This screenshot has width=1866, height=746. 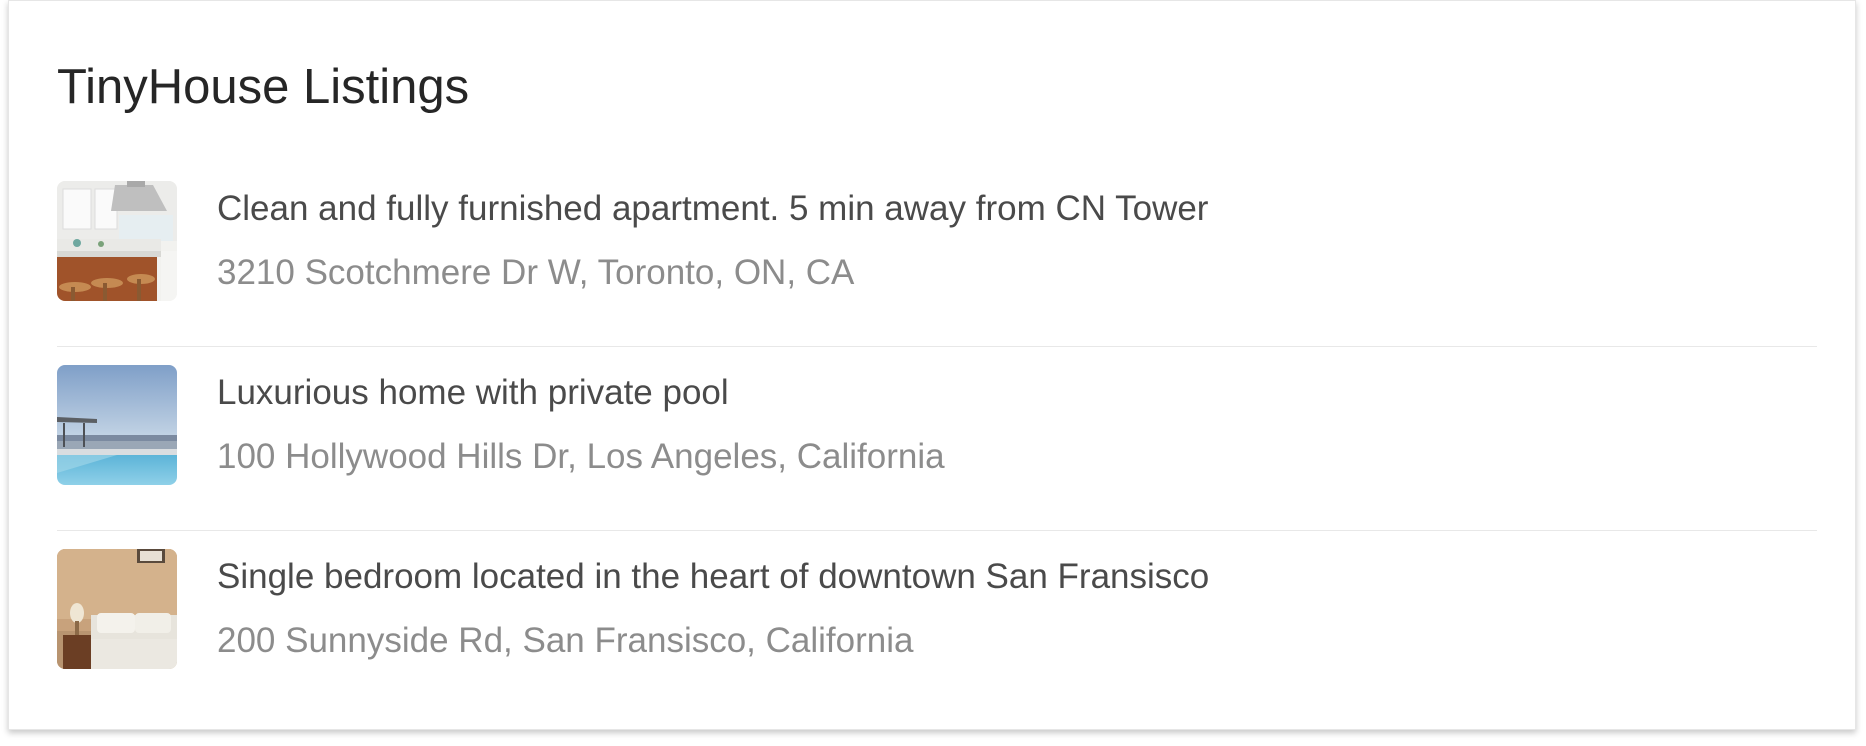 I want to click on listing-title: Luxurious home with private pool, so click(x=473, y=393).